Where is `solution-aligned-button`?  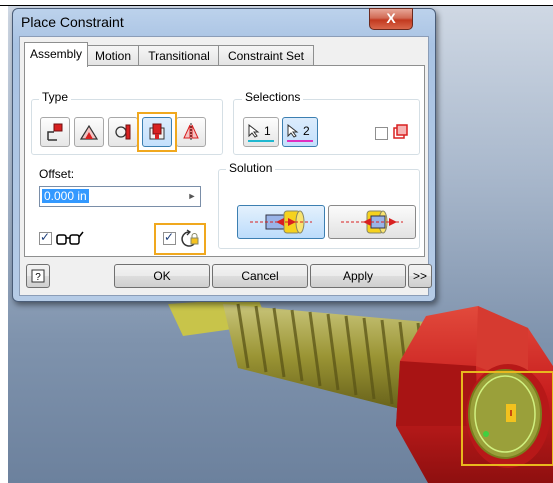 solution-aligned-button is located at coordinates (372, 222).